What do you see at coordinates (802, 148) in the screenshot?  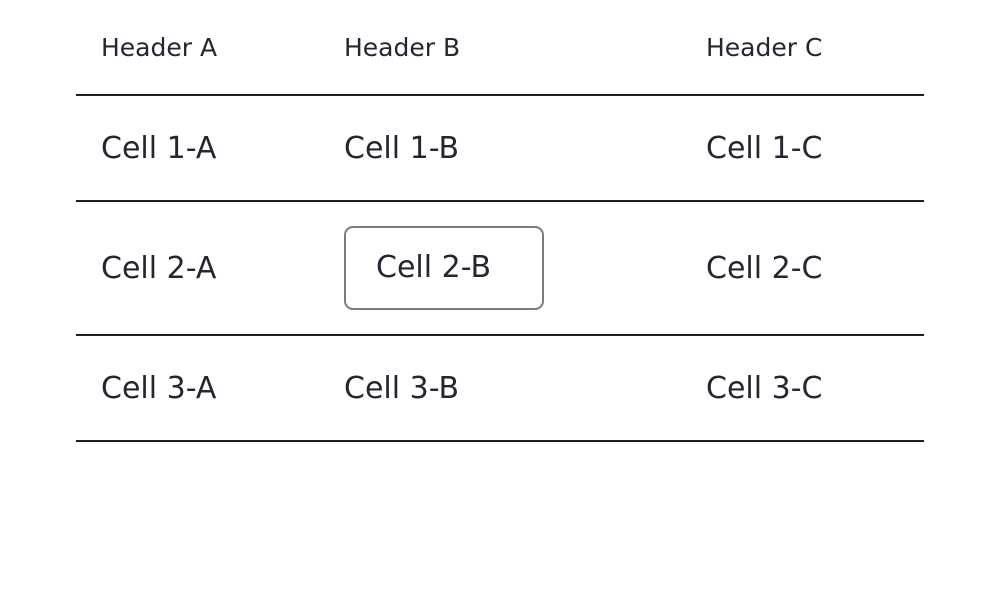 I see `table-cell: Cell 1-C` at bounding box center [802, 148].